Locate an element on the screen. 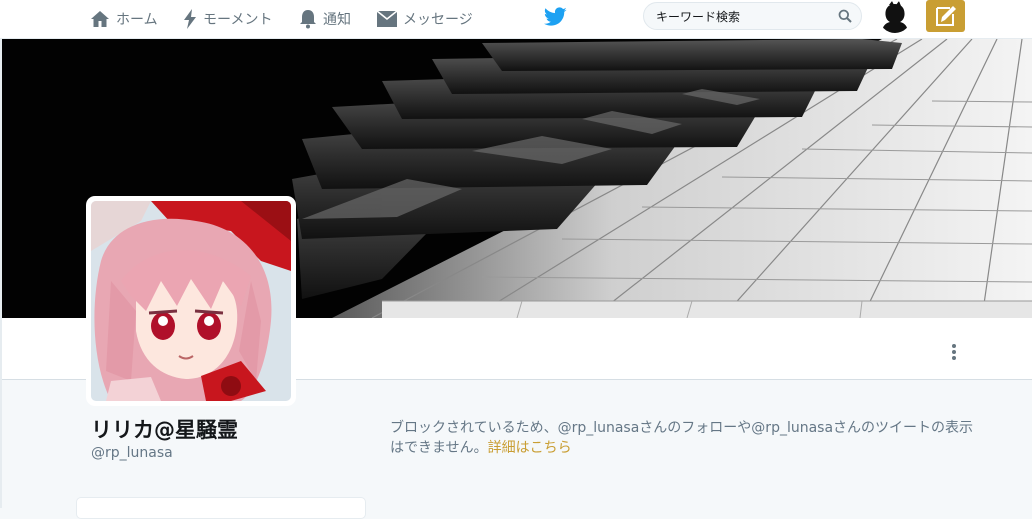  nav-messages-label: メッセージ is located at coordinates (438, 20).